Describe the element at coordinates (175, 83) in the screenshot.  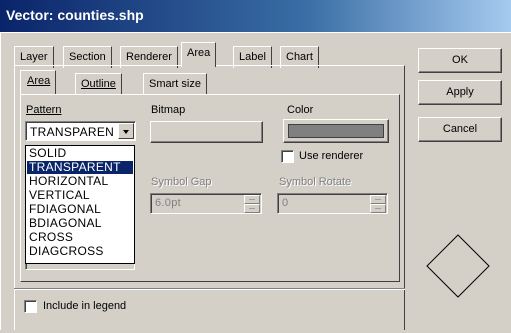
I see `subtab-smart-size: Smart size` at that location.